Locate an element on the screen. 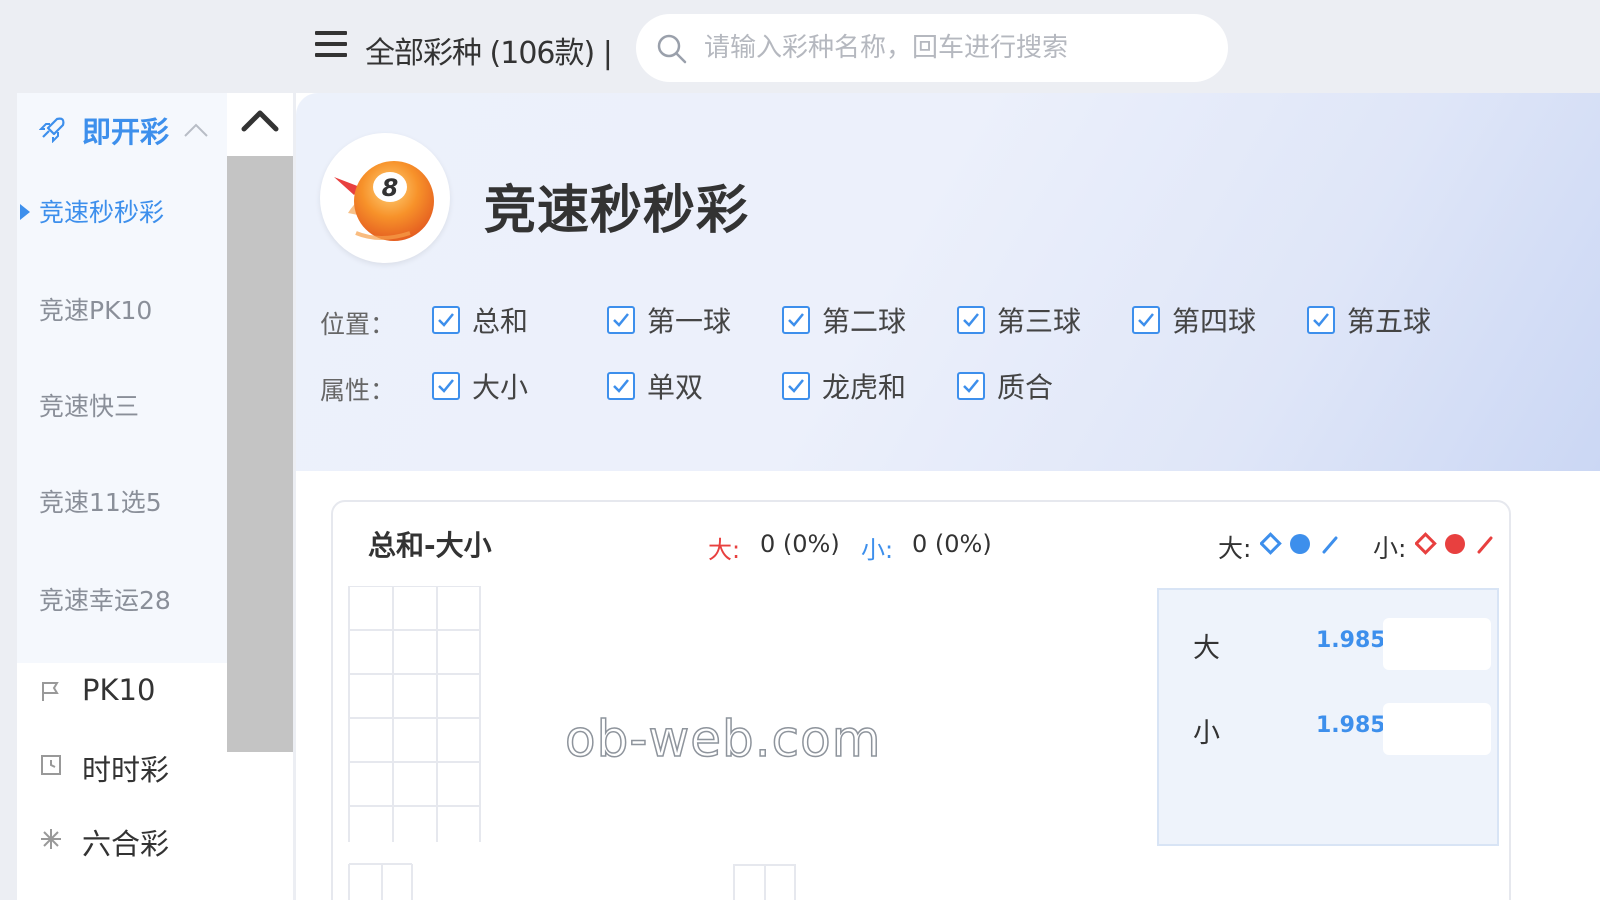 The height and width of the screenshot is (900, 1600). legend-big-label: 大: is located at coordinates (1235, 548).